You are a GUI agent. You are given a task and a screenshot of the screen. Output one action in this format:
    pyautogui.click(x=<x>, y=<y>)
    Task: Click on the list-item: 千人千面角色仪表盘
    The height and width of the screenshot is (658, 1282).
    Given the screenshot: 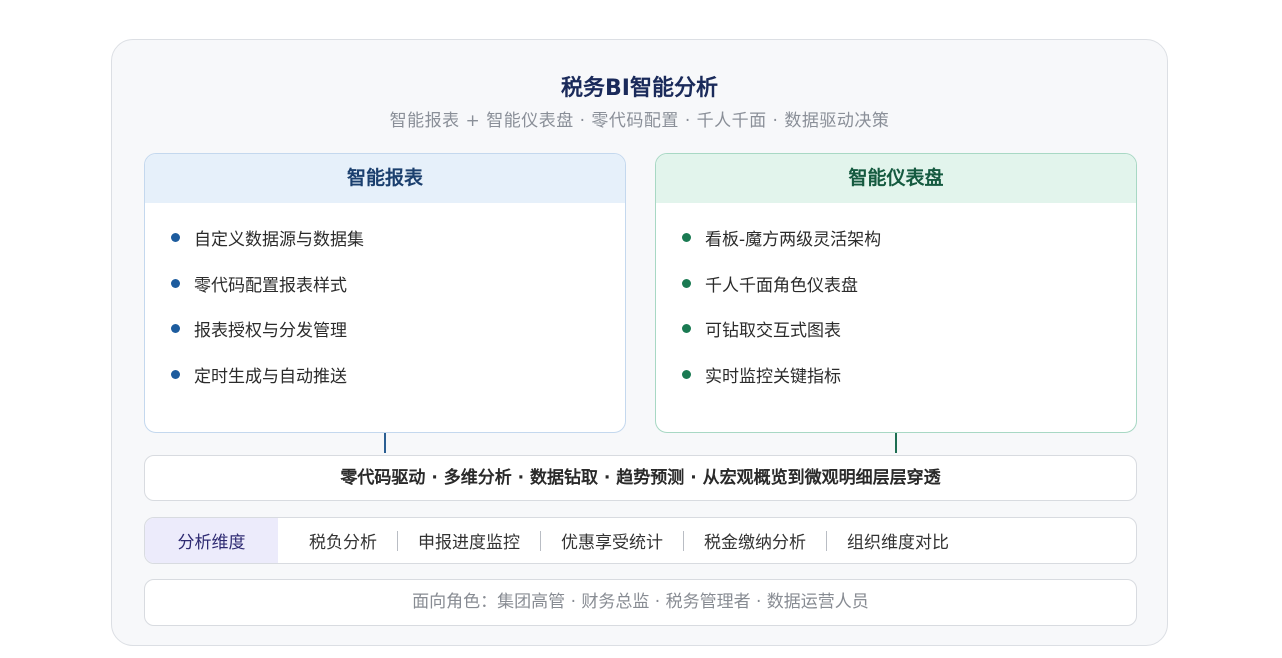 What is the action you would take?
    pyautogui.click(x=909, y=294)
    